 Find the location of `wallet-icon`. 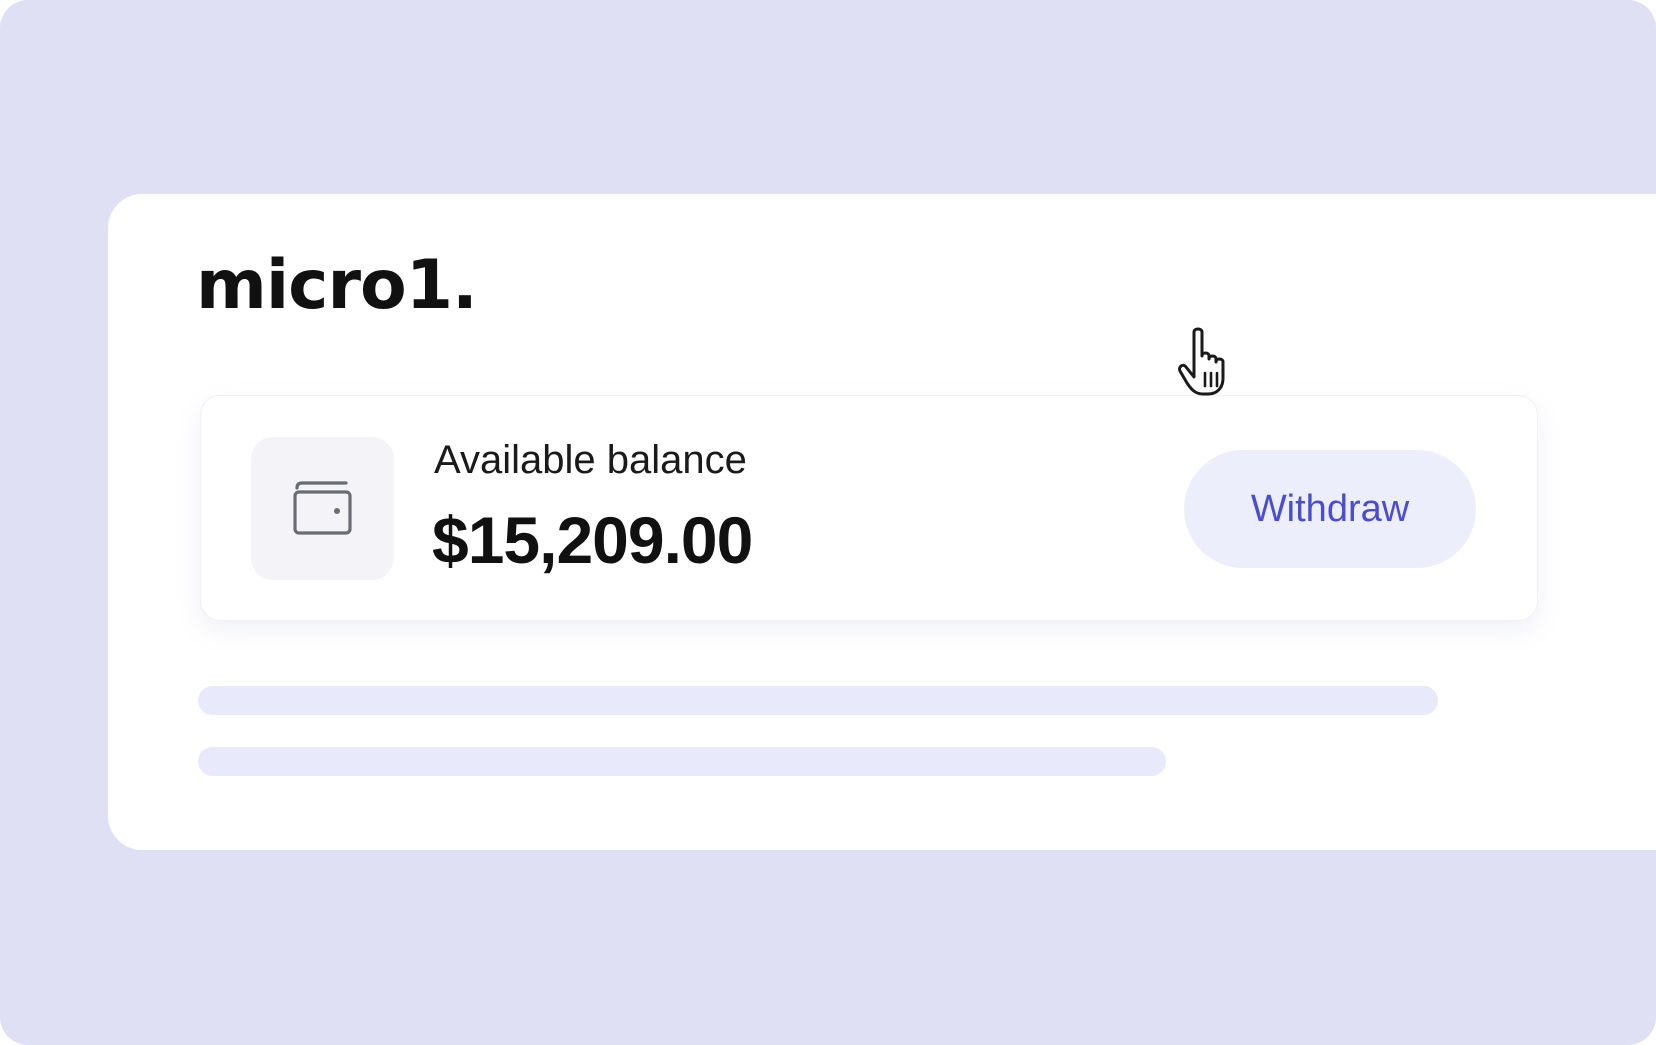

wallet-icon is located at coordinates (322, 508).